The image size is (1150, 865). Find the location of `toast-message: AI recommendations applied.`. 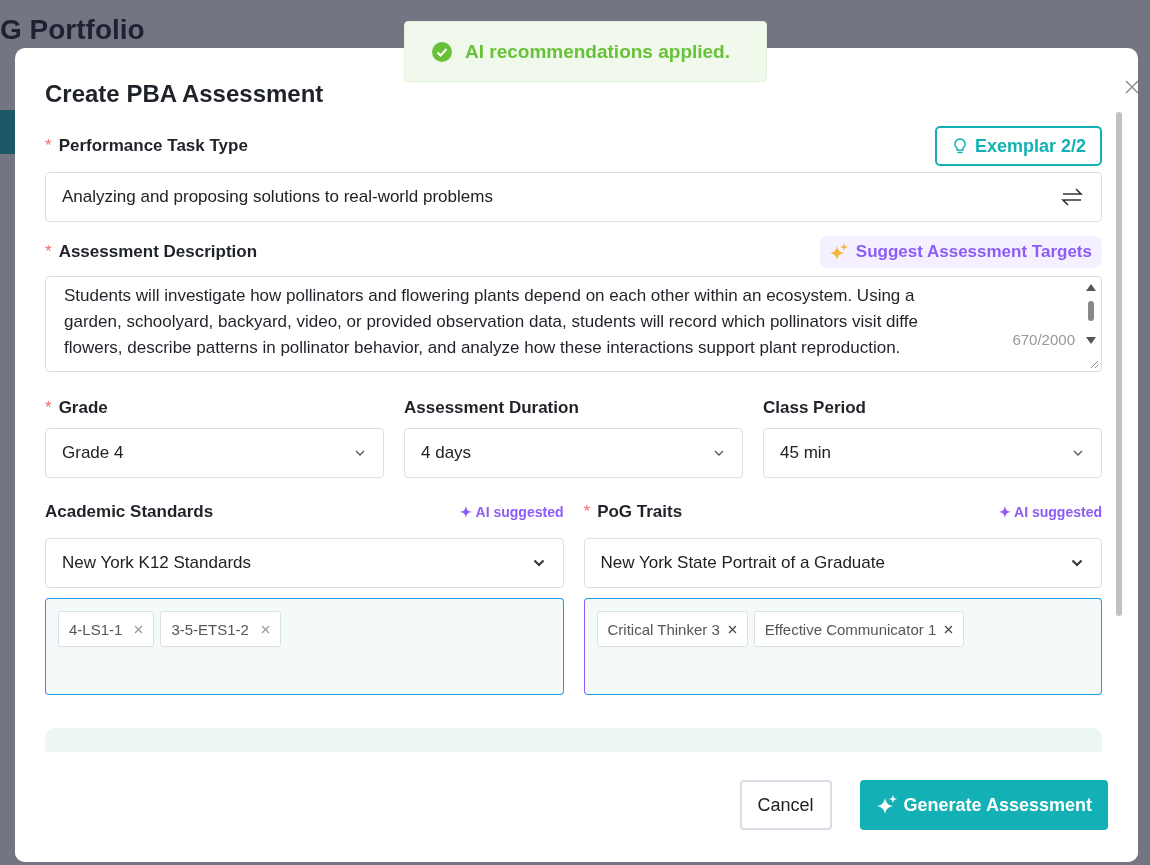

toast-message: AI recommendations applied. is located at coordinates (597, 51).